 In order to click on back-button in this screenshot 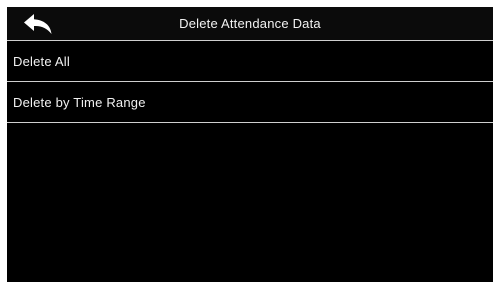, I will do `click(38, 23)`.